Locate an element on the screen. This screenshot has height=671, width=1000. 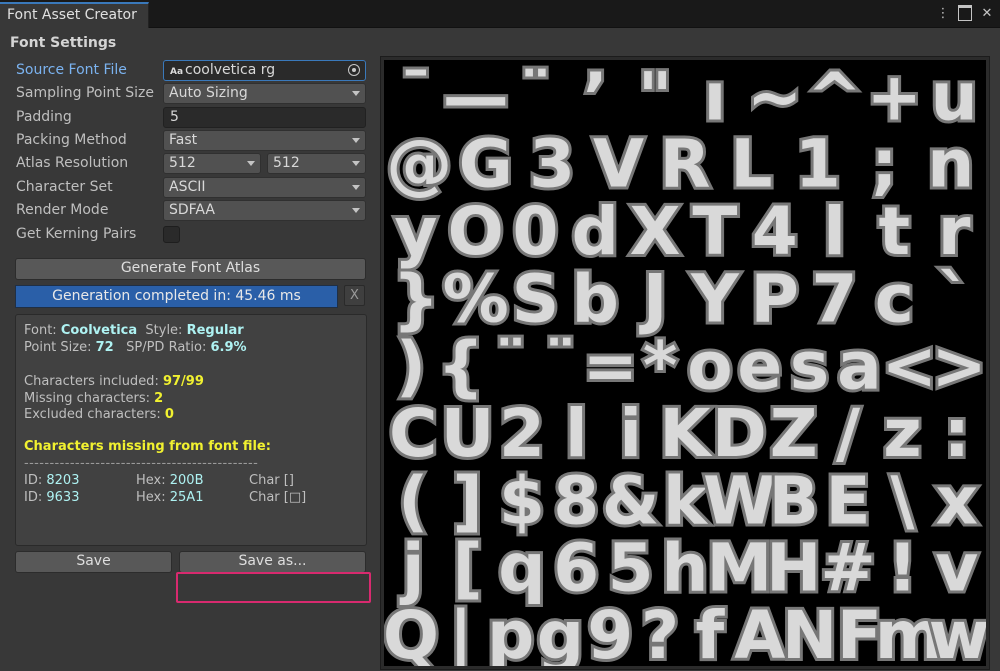
missing-line: Missing characters: 2 is located at coordinates (94, 398).